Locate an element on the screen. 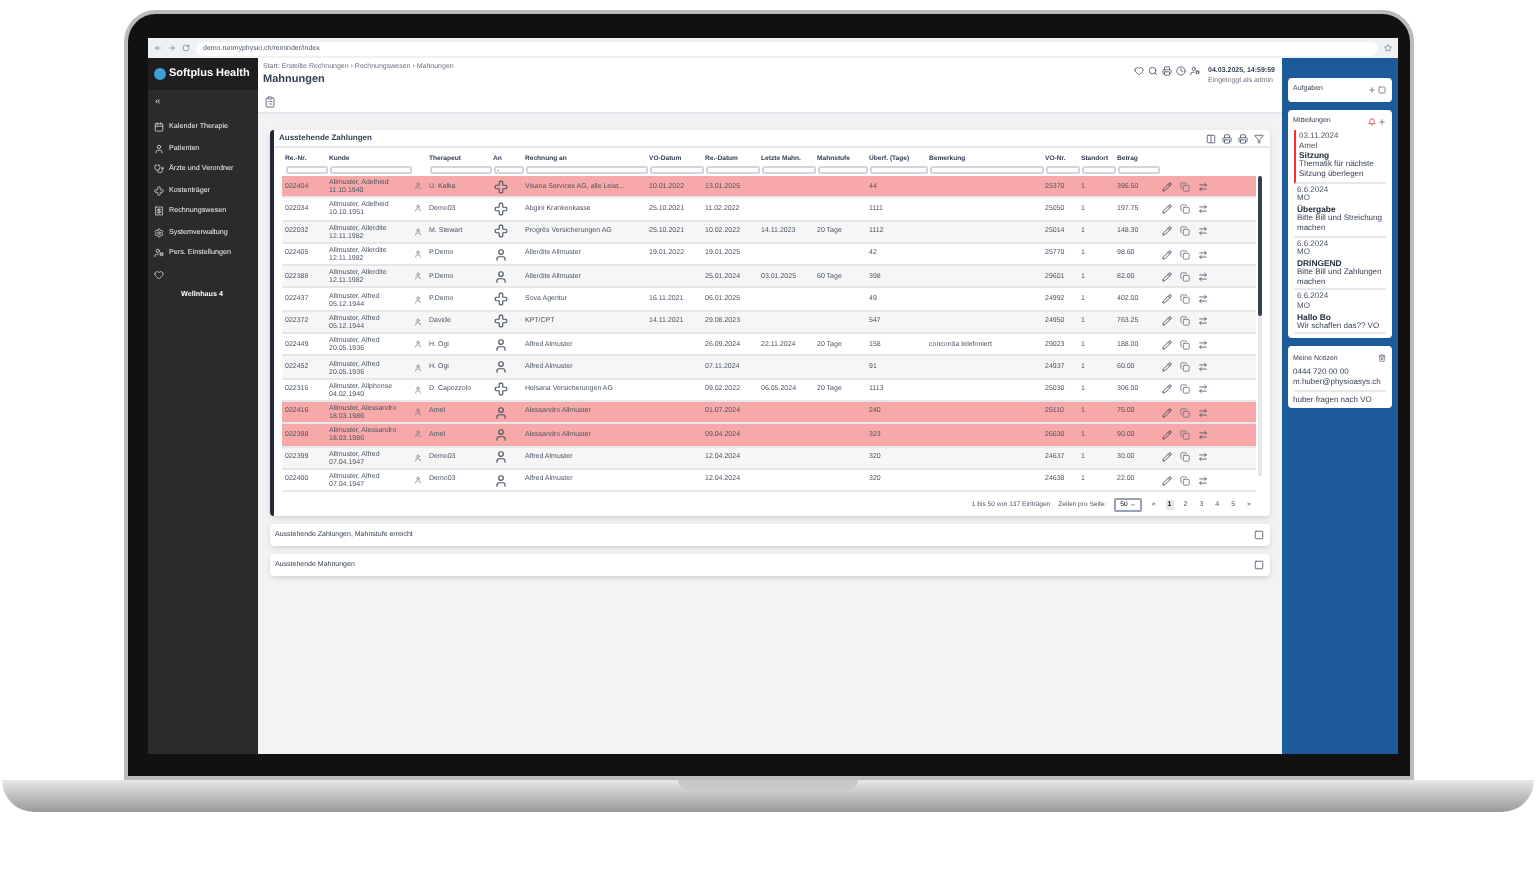 Image resolution: width=1536 pixels, height=878 pixels. logo-icon is located at coordinates (159, 74).